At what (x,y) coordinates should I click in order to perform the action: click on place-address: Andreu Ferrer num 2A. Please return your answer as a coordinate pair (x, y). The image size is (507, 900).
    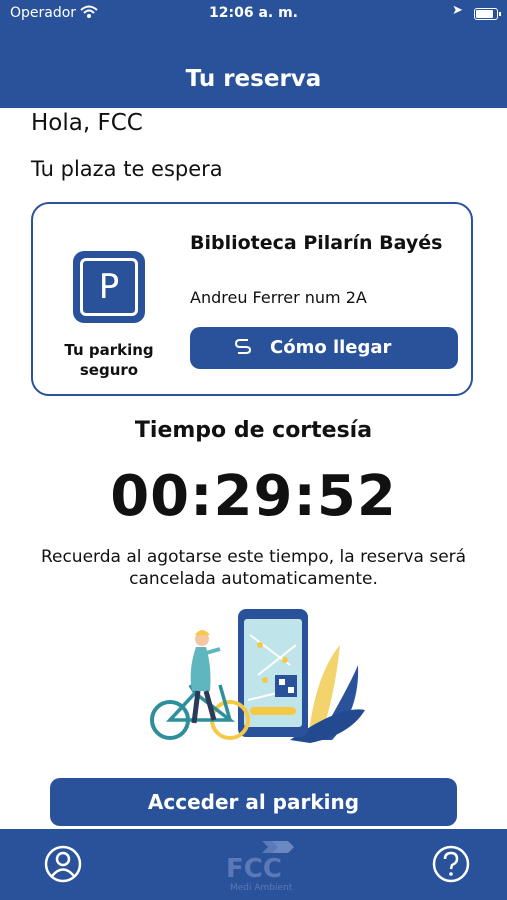
    Looking at the image, I should click on (278, 297).